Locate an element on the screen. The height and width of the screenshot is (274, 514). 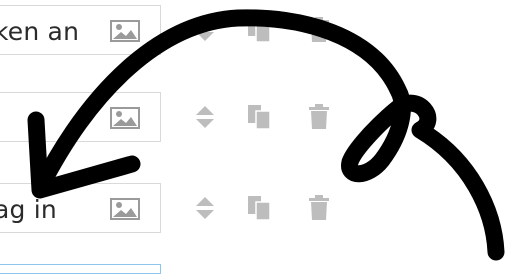
answer-text-1: ken an is located at coordinates (40, 31).